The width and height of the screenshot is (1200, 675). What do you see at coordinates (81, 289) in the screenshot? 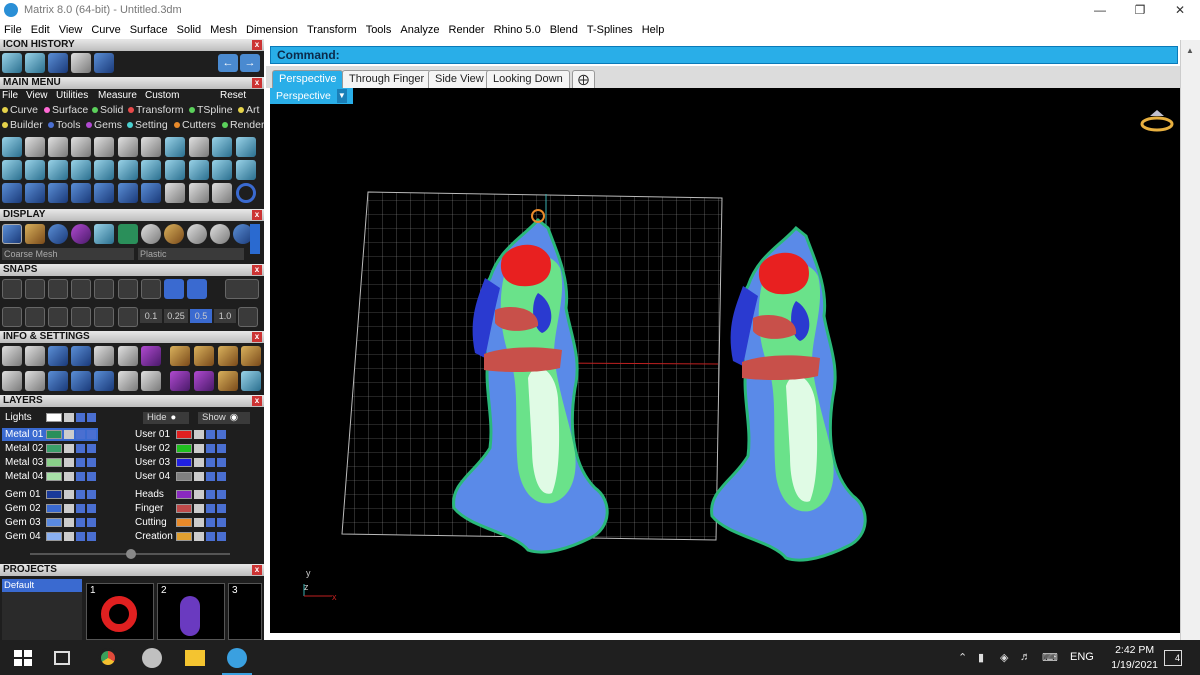
I see `snap-mid-icon` at bounding box center [81, 289].